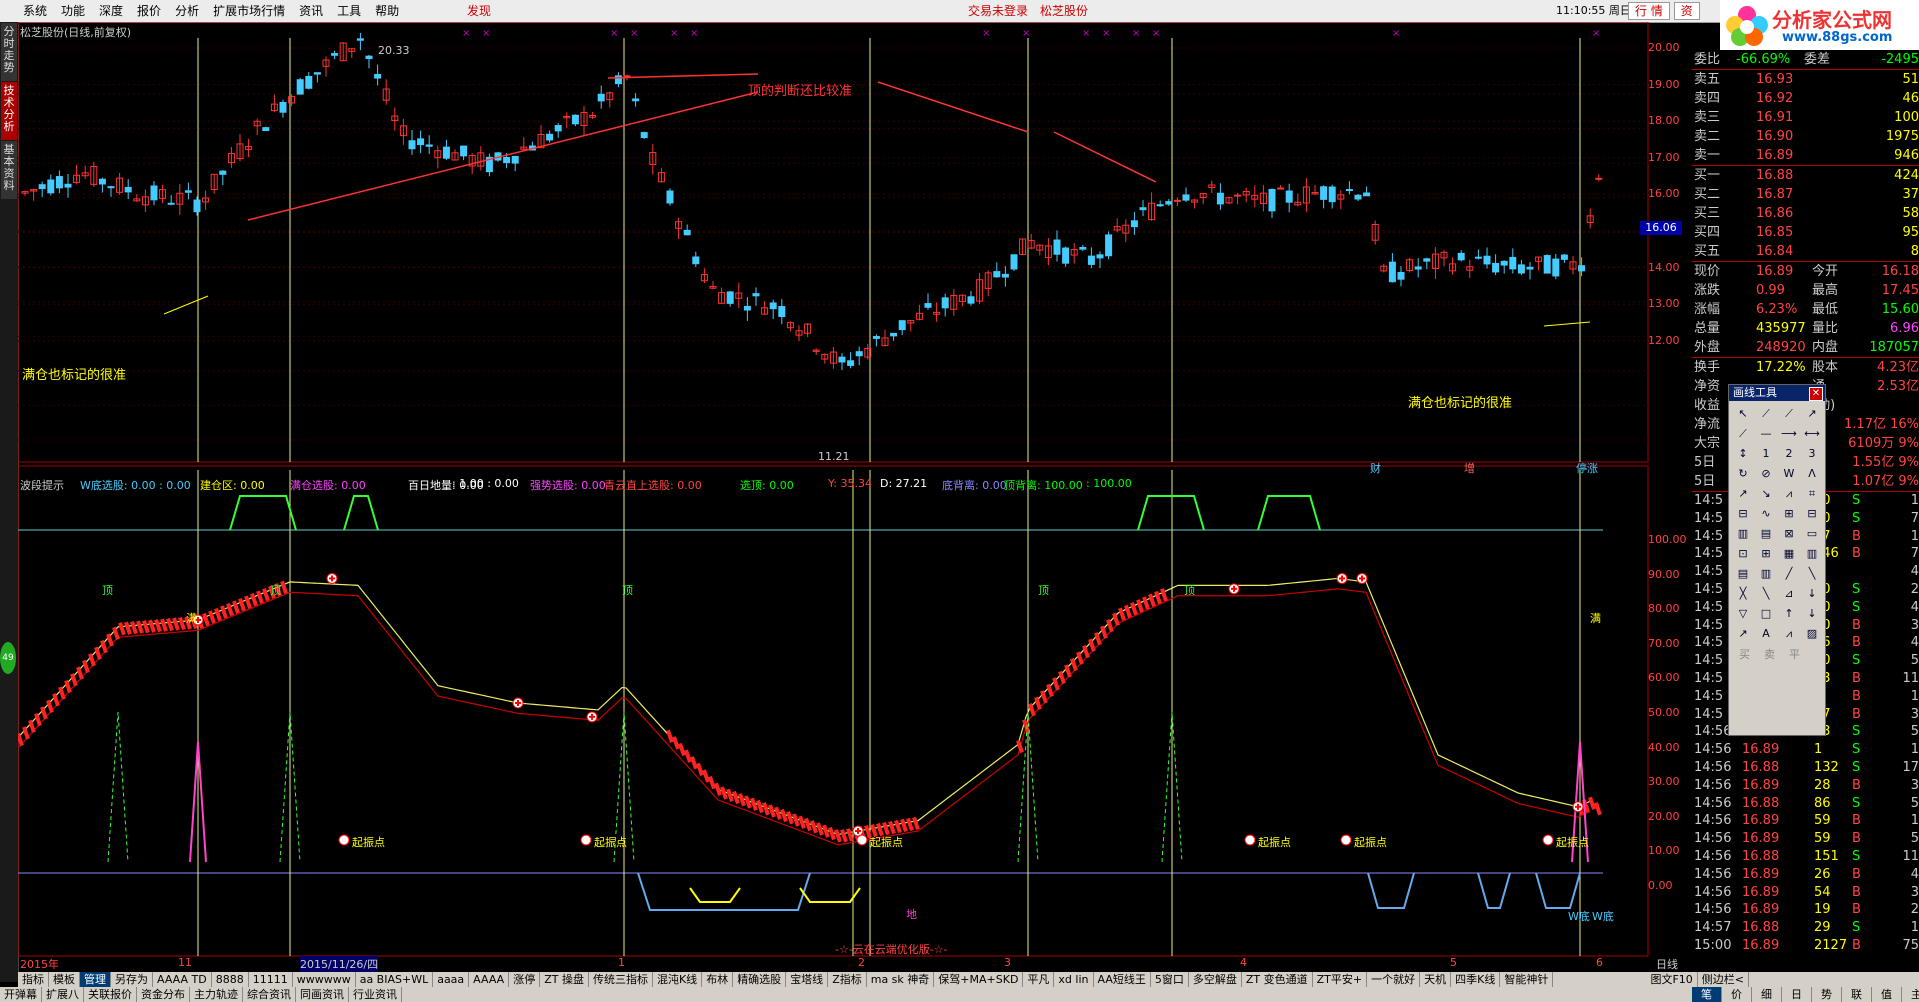  What do you see at coordinates (901, 979) in the screenshot?
I see `indicator-tab: ma sk 神奇` at bounding box center [901, 979].